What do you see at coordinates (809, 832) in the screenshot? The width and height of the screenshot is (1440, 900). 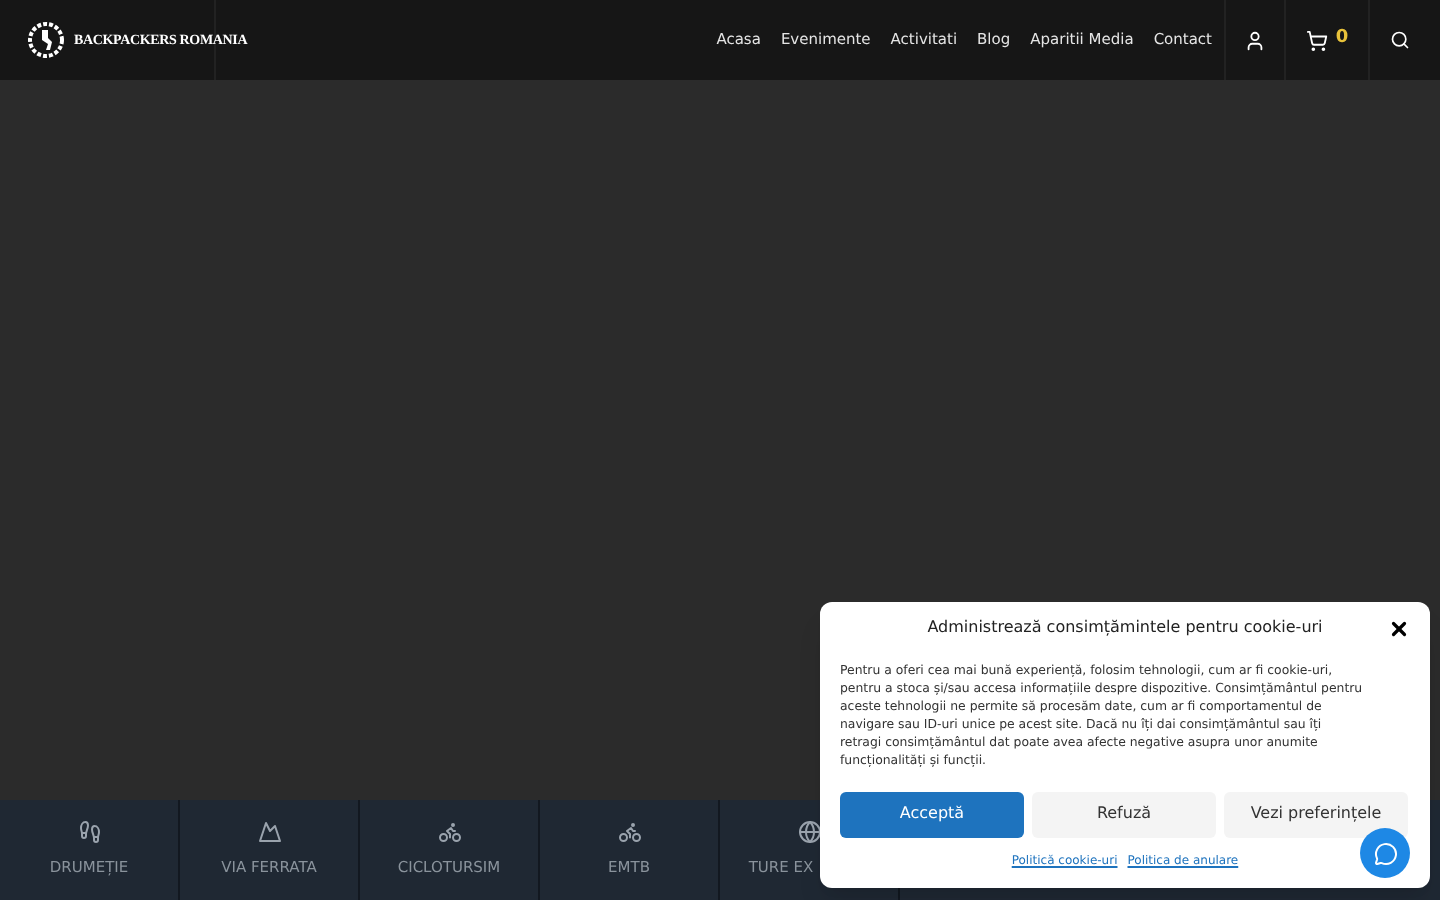 I see `globe-icon` at bounding box center [809, 832].